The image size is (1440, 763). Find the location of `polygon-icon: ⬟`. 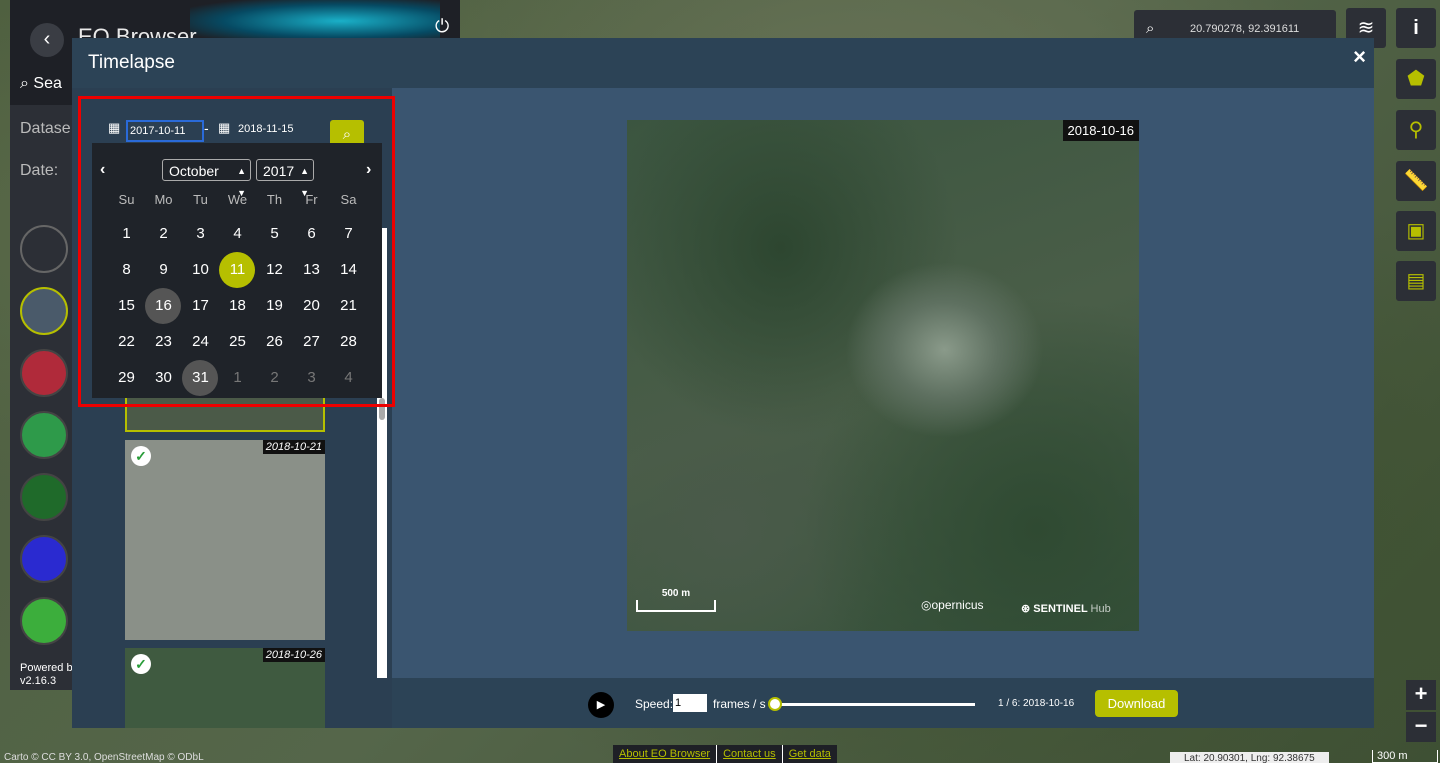

polygon-icon: ⬟ is located at coordinates (1416, 79).